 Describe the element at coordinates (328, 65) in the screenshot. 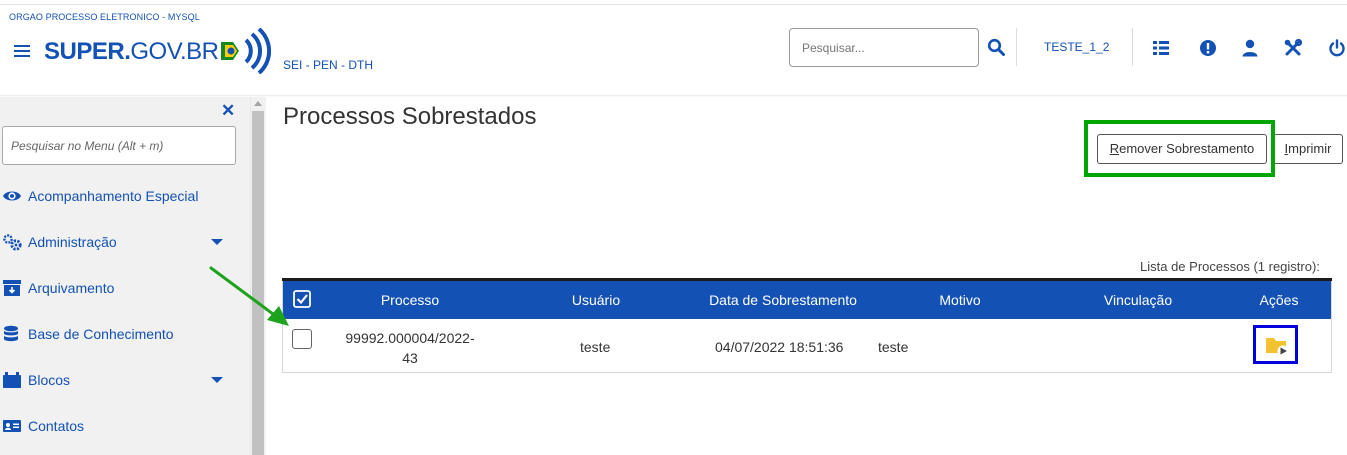

I see `environment-label: SEI - PEN - DTH` at that location.